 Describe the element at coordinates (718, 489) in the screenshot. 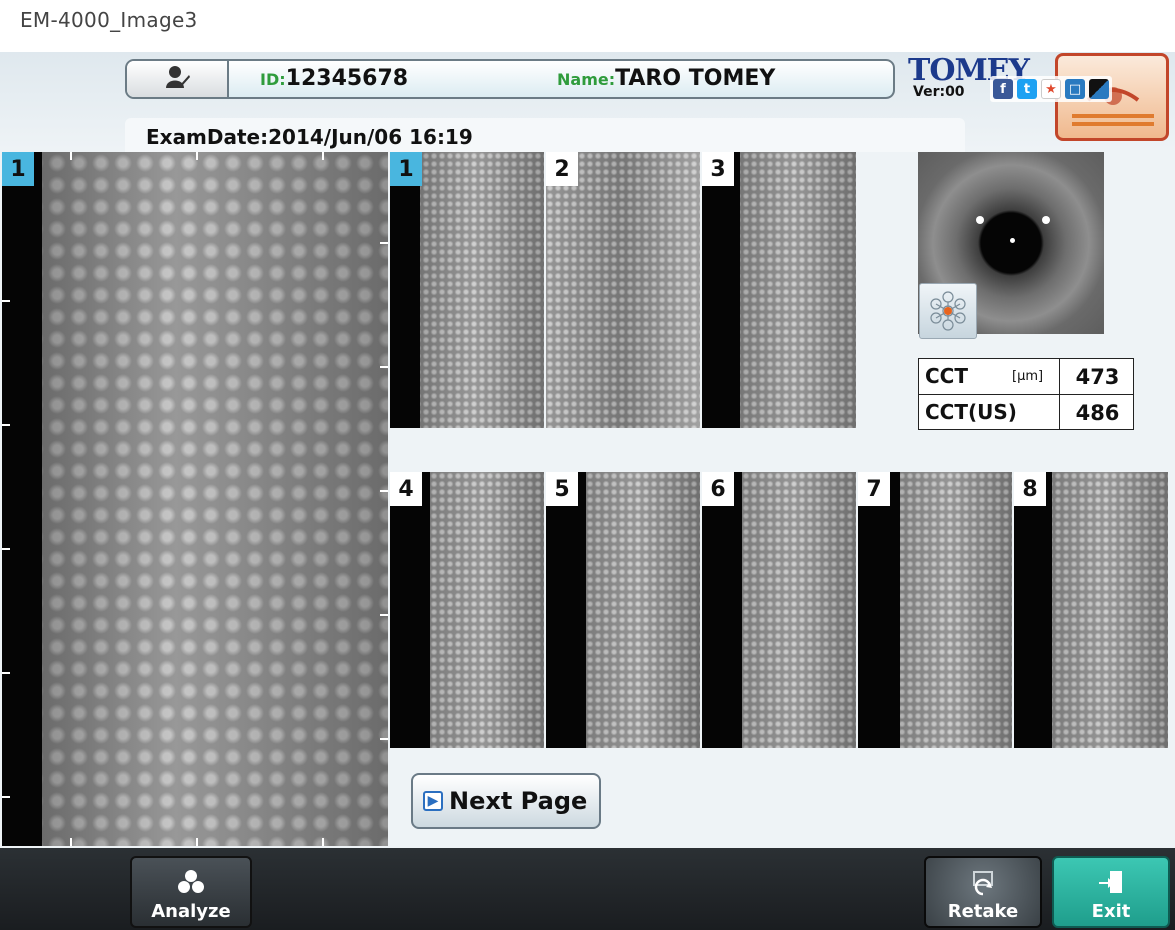

I see `thumbnail-index: 6` at that location.